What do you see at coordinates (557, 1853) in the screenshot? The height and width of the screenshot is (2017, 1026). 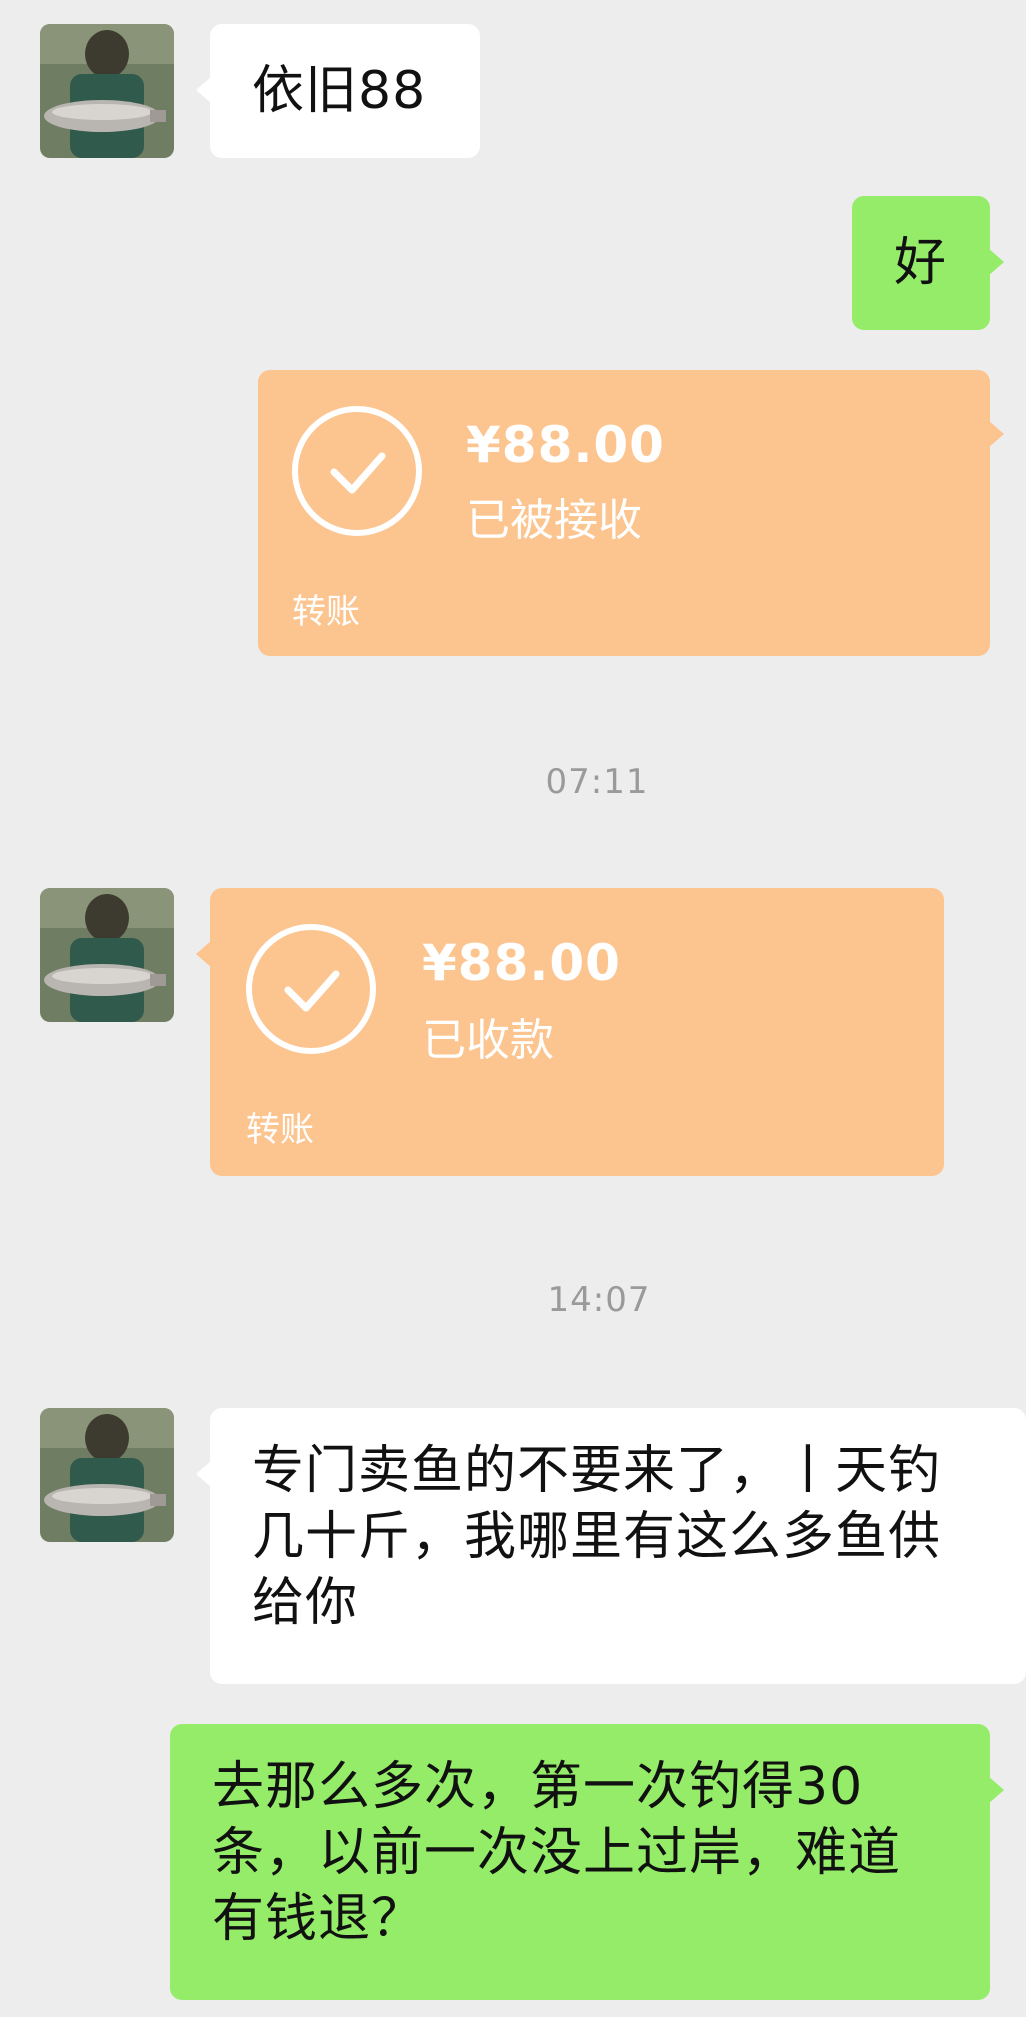 I see `message-line: 条，以前一次没上过岸，难道` at bounding box center [557, 1853].